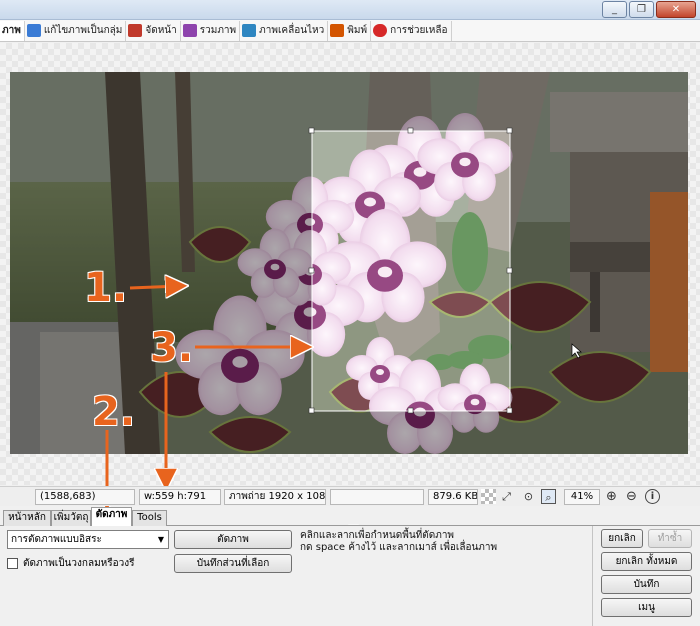  I want to click on toolbar-item-label: พิมพ์, so click(357, 30).